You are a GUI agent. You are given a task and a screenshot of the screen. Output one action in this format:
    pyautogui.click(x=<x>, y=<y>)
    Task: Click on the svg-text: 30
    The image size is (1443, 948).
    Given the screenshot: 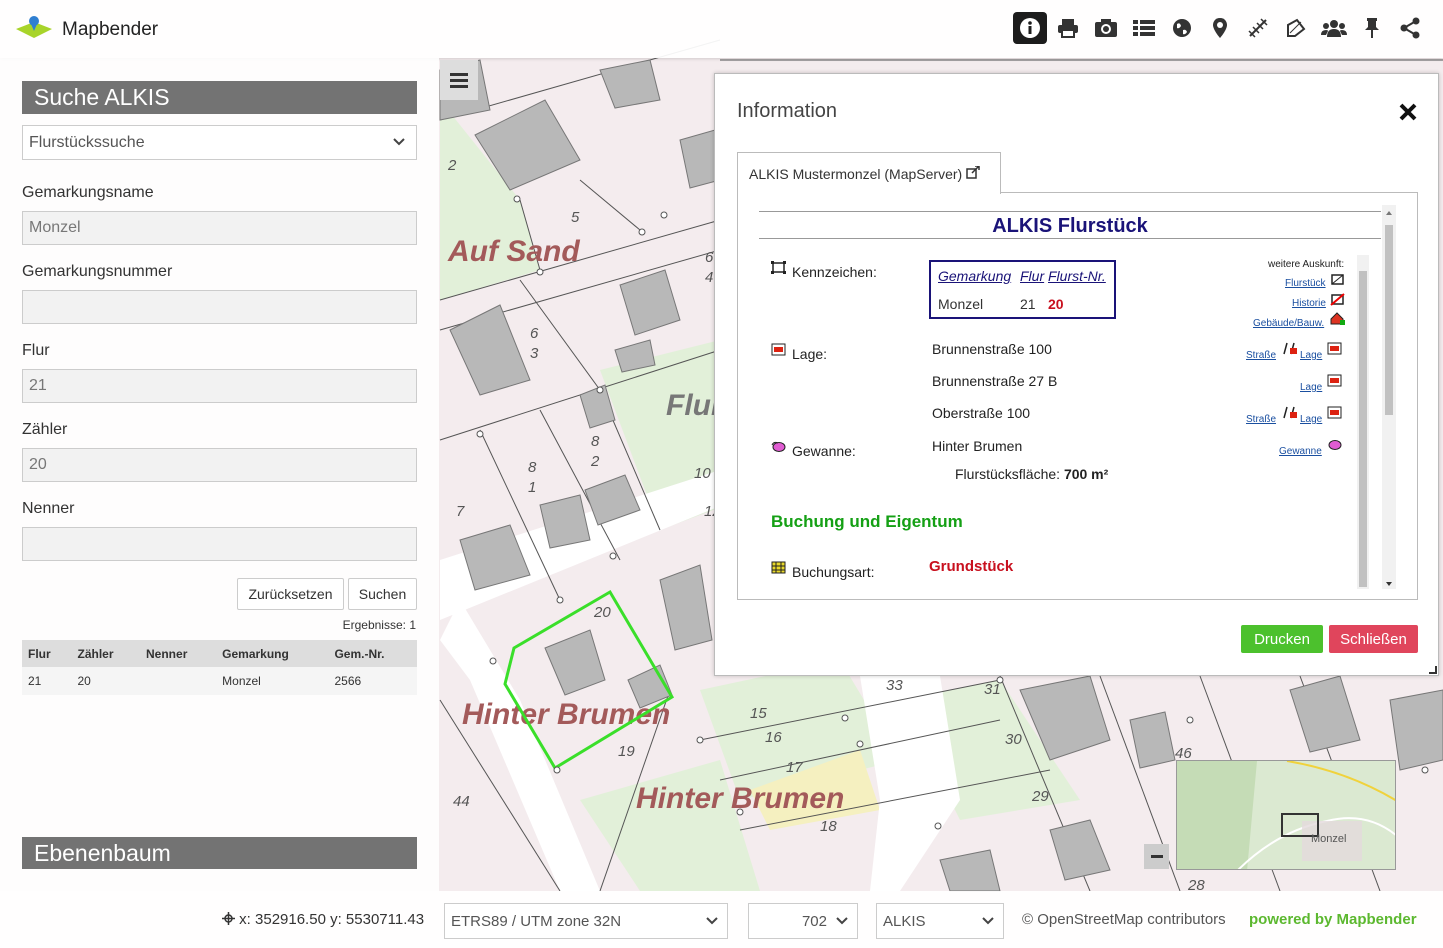 What is the action you would take?
    pyautogui.click(x=1013, y=739)
    